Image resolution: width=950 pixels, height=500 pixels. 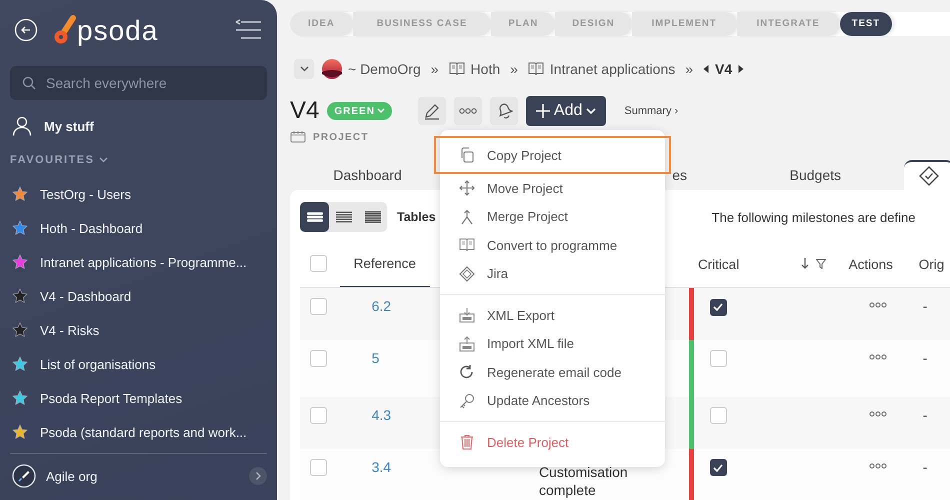 I want to click on tab, so click(x=927, y=175).